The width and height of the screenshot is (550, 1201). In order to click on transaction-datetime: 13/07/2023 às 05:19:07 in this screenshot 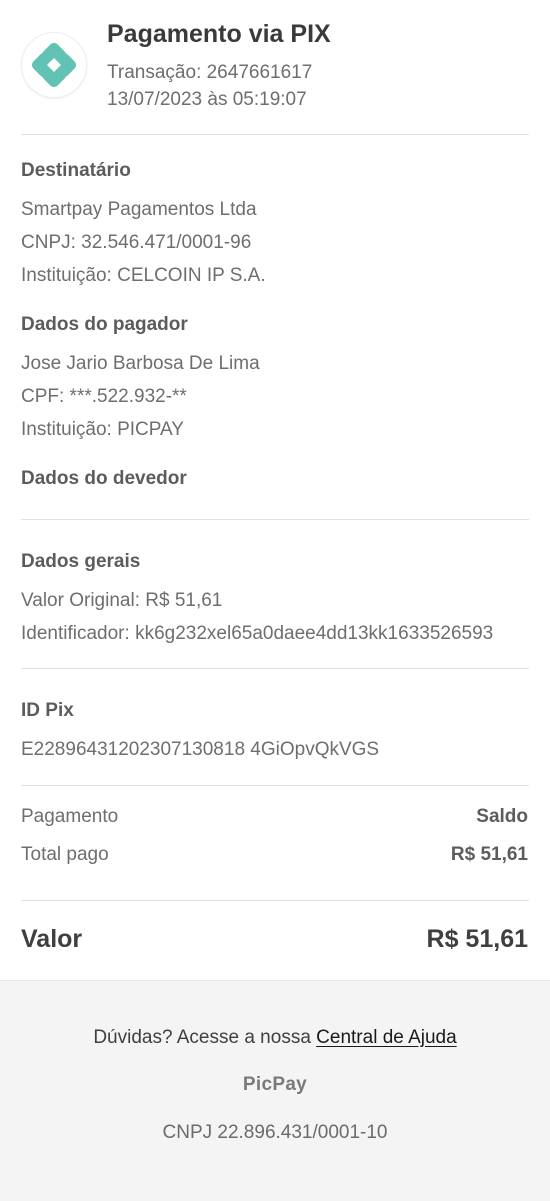, I will do `click(207, 99)`.